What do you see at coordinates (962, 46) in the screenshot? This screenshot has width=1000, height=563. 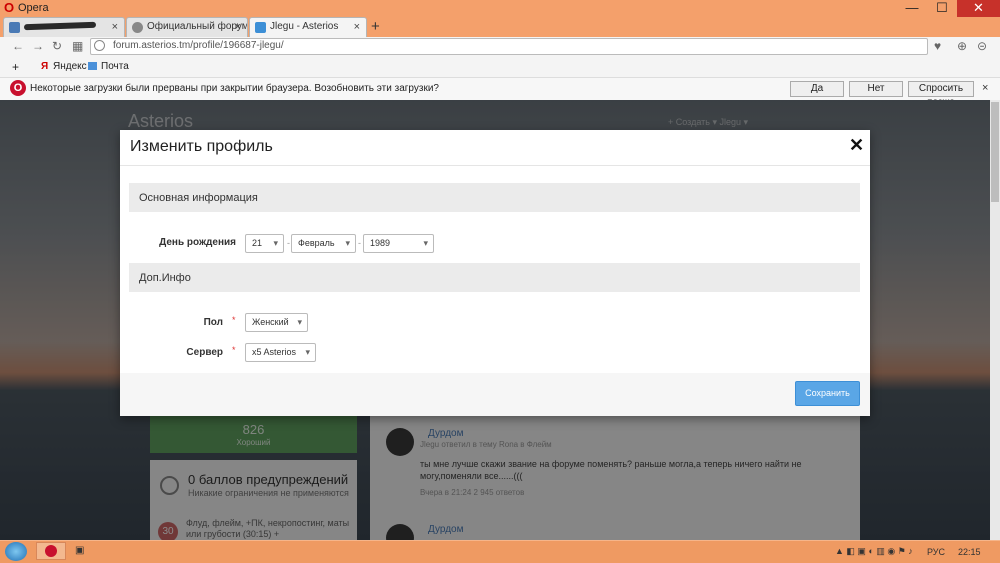 I see `download-icon: ⊕` at bounding box center [962, 46].